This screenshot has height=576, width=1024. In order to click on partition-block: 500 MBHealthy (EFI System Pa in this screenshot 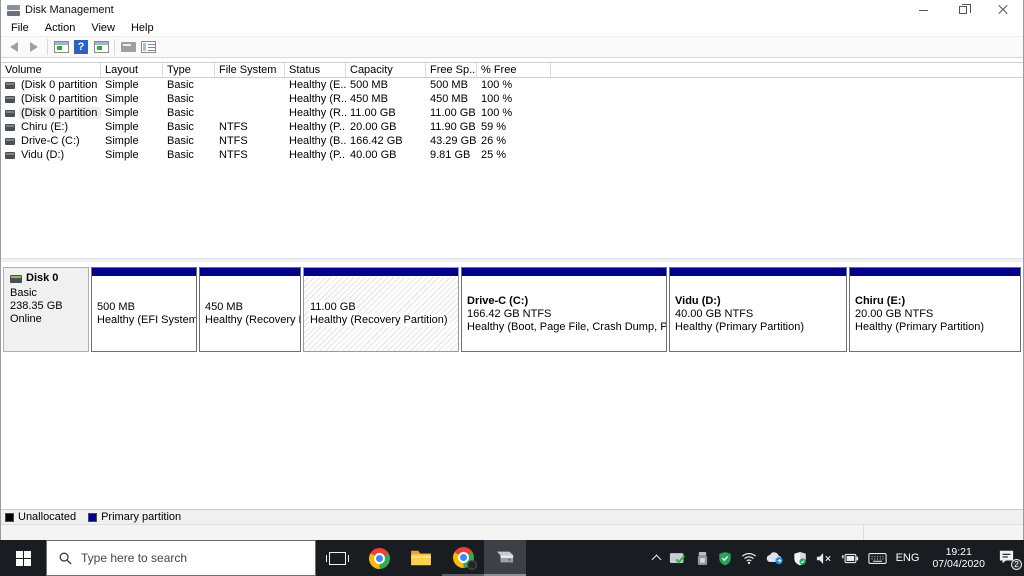, I will do `click(144, 309)`.